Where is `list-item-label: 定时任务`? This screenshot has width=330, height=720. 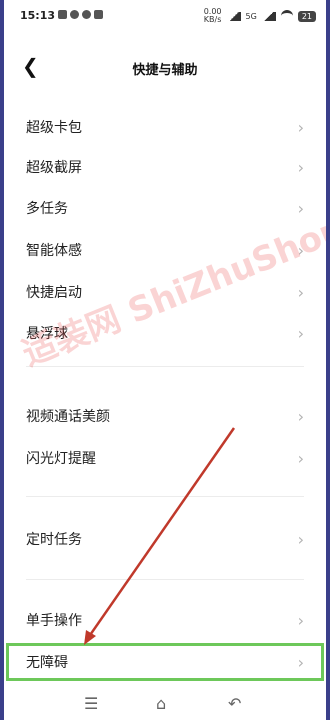 list-item-label: 定时任务 is located at coordinates (54, 540).